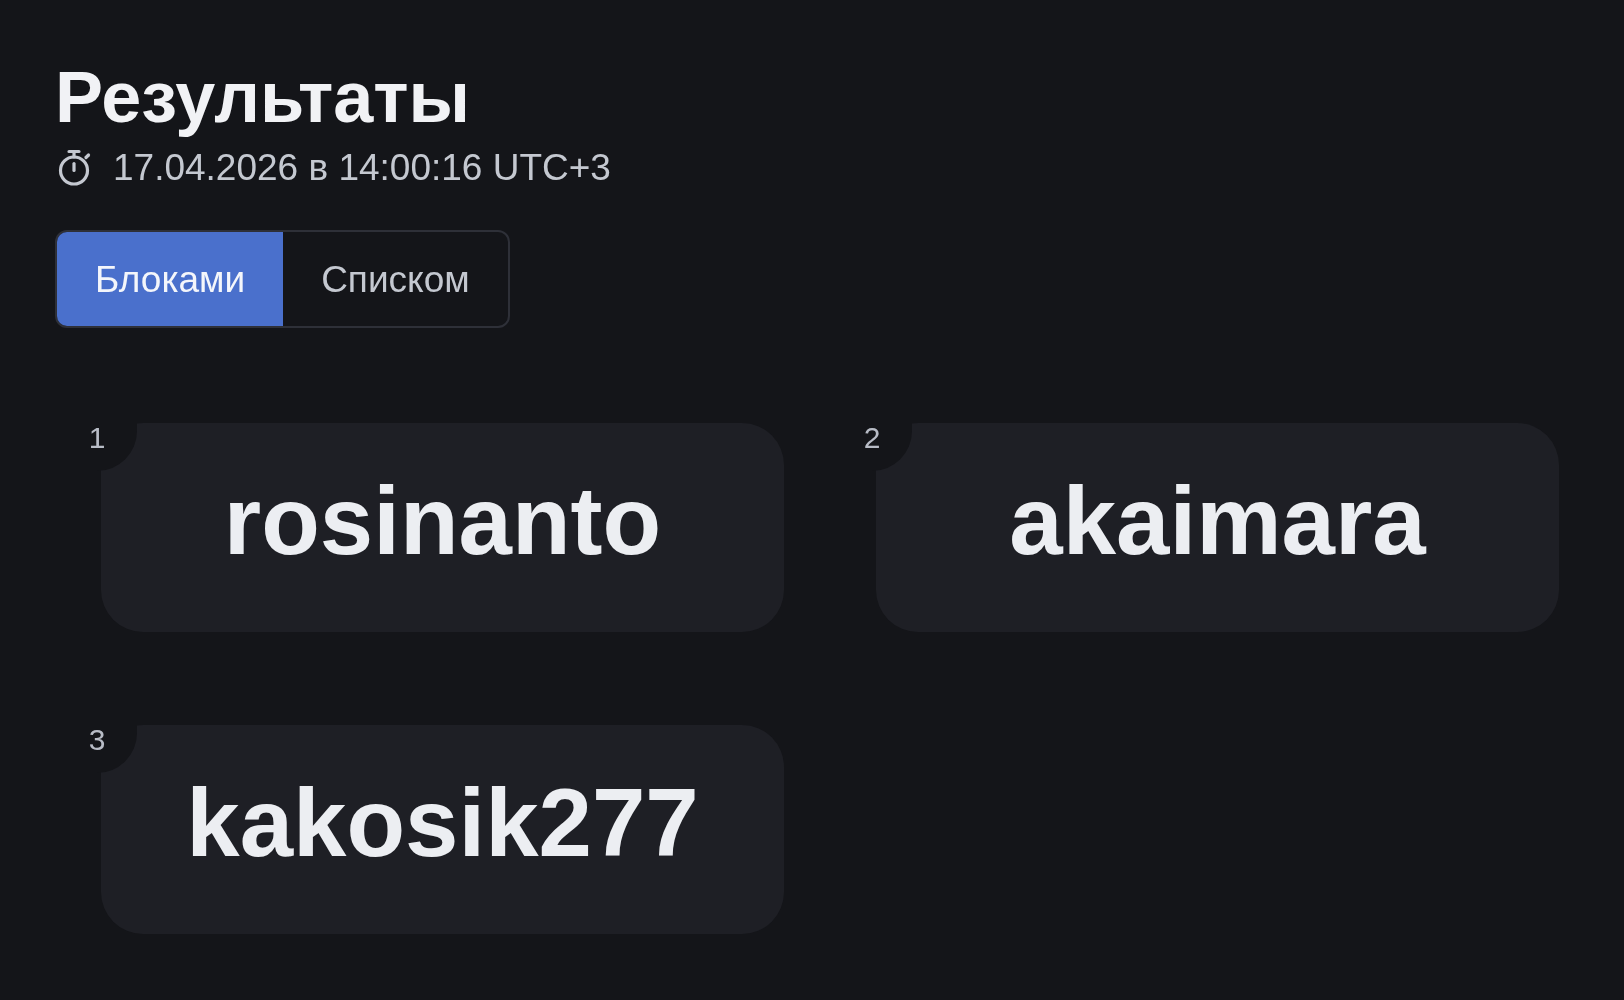 This screenshot has width=1624, height=1000. Describe the element at coordinates (442, 520) in the screenshot. I see `username: rosinanto` at that location.